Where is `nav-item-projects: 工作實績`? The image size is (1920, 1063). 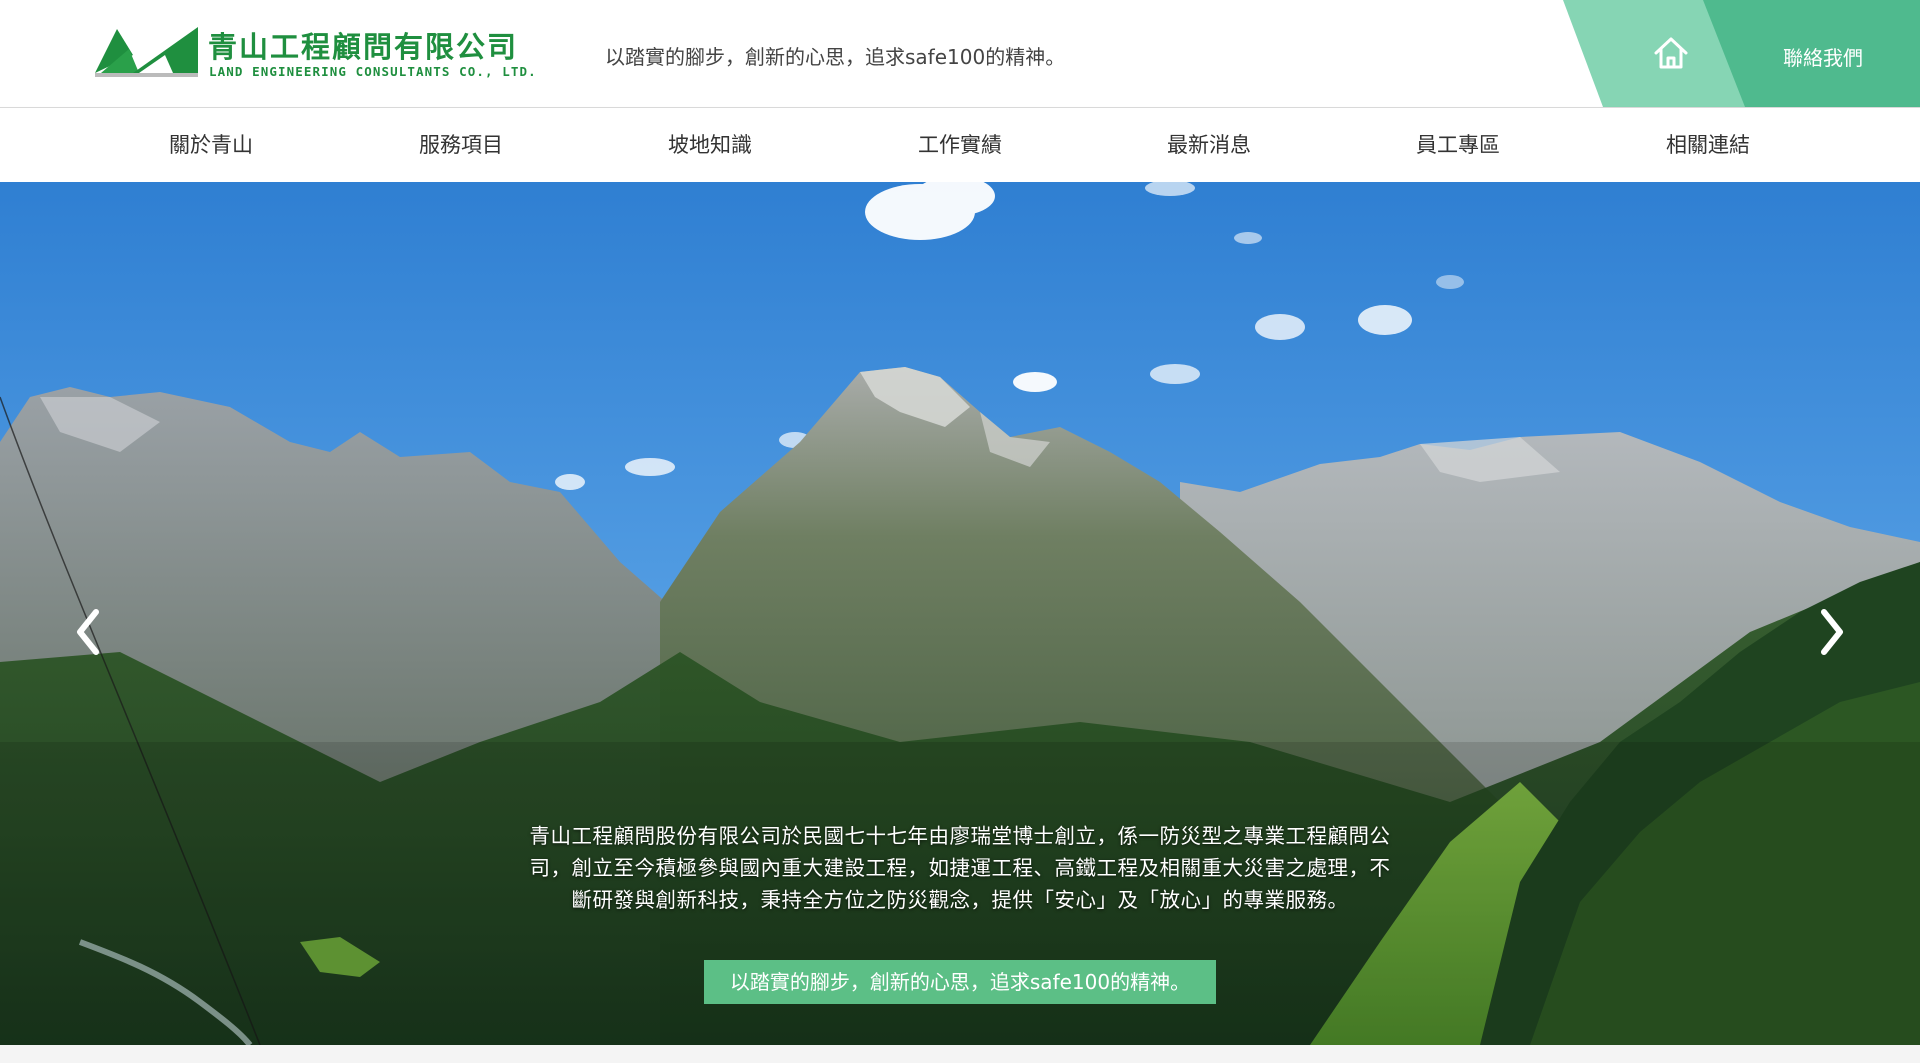
nav-item-projects: 工作實績 is located at coordinates (960, 145).